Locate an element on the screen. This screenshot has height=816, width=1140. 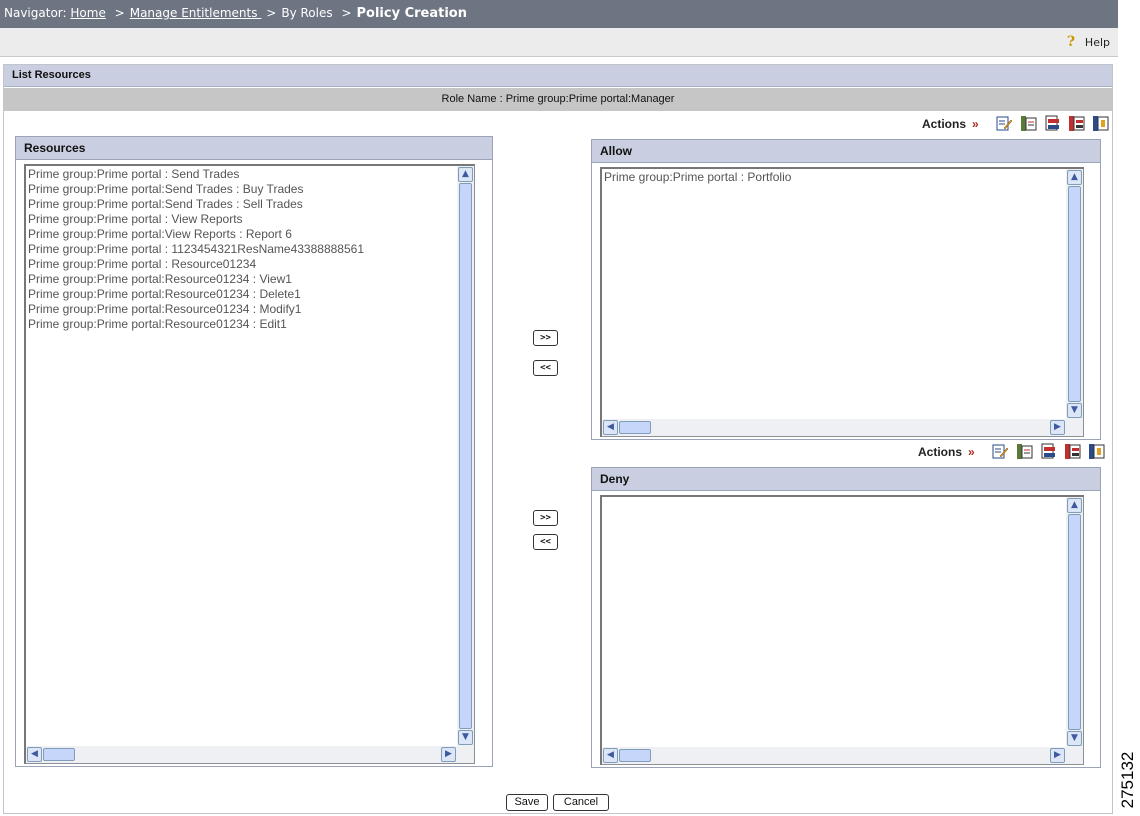
list-item: Prime group:Prime portal : View Reports is located at coordinates (242, 219).